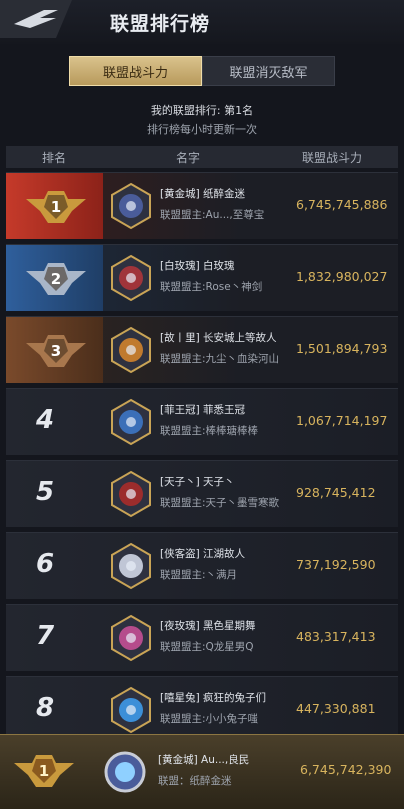  I want to click on alliance-name: [白玫瑰] 白玫瑰, so click(197, 266).